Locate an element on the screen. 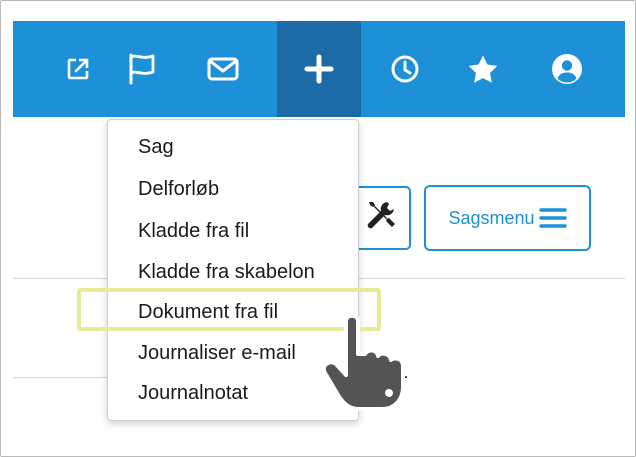 Image resolution: width=636 pixels, height=457 pixels. plus-icon is located at coordinates (319, 69).